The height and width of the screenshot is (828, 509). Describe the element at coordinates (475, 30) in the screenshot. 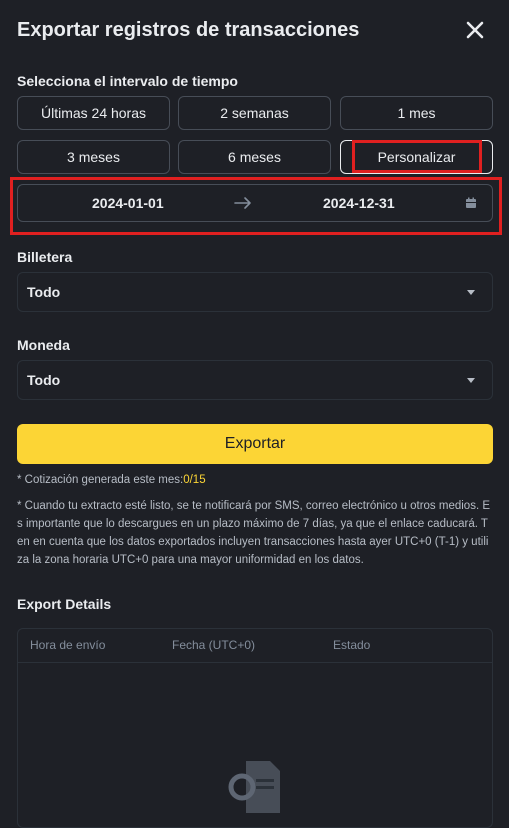

I see `close-icon` at that location.